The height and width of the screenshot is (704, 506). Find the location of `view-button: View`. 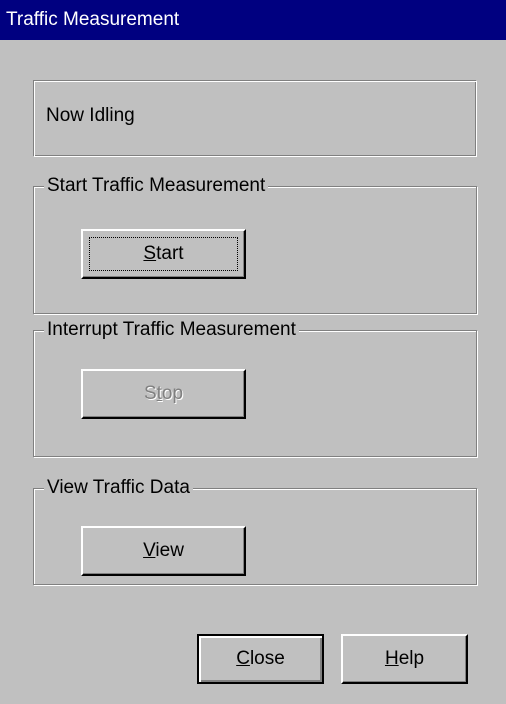

view-button: View is located at coordinates (163, 551).